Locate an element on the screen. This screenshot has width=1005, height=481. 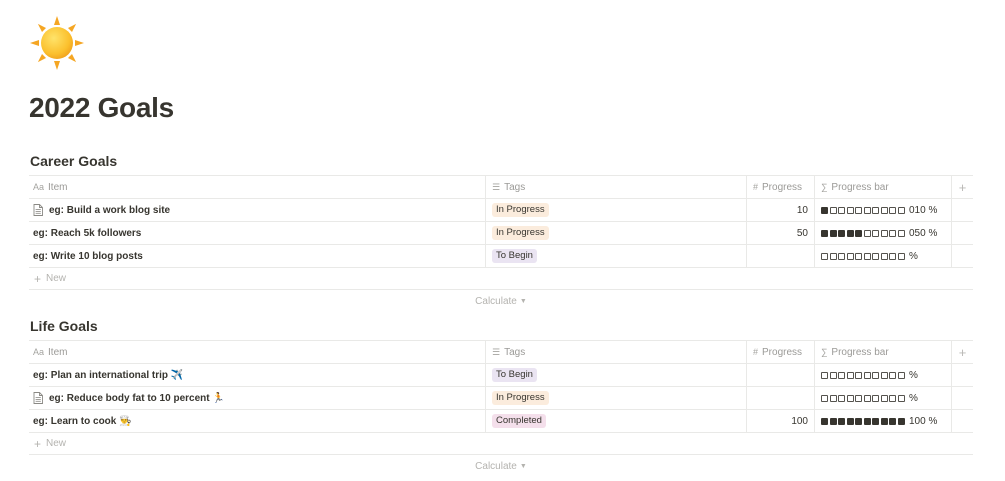
progress-bar-cell: 050 % is located at coordinates (883, 233).